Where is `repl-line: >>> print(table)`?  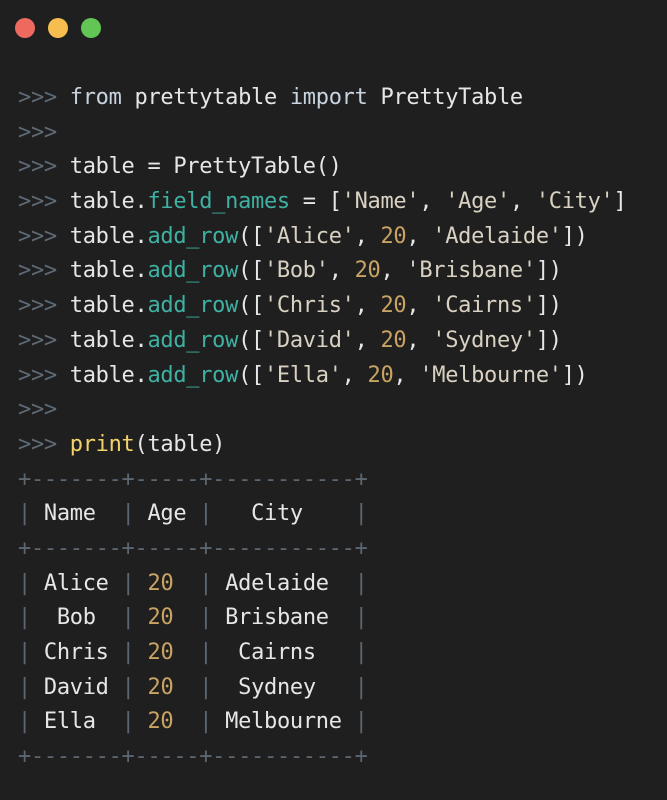
repl-line: >>> print(table) is located at coordinates (322, 445).